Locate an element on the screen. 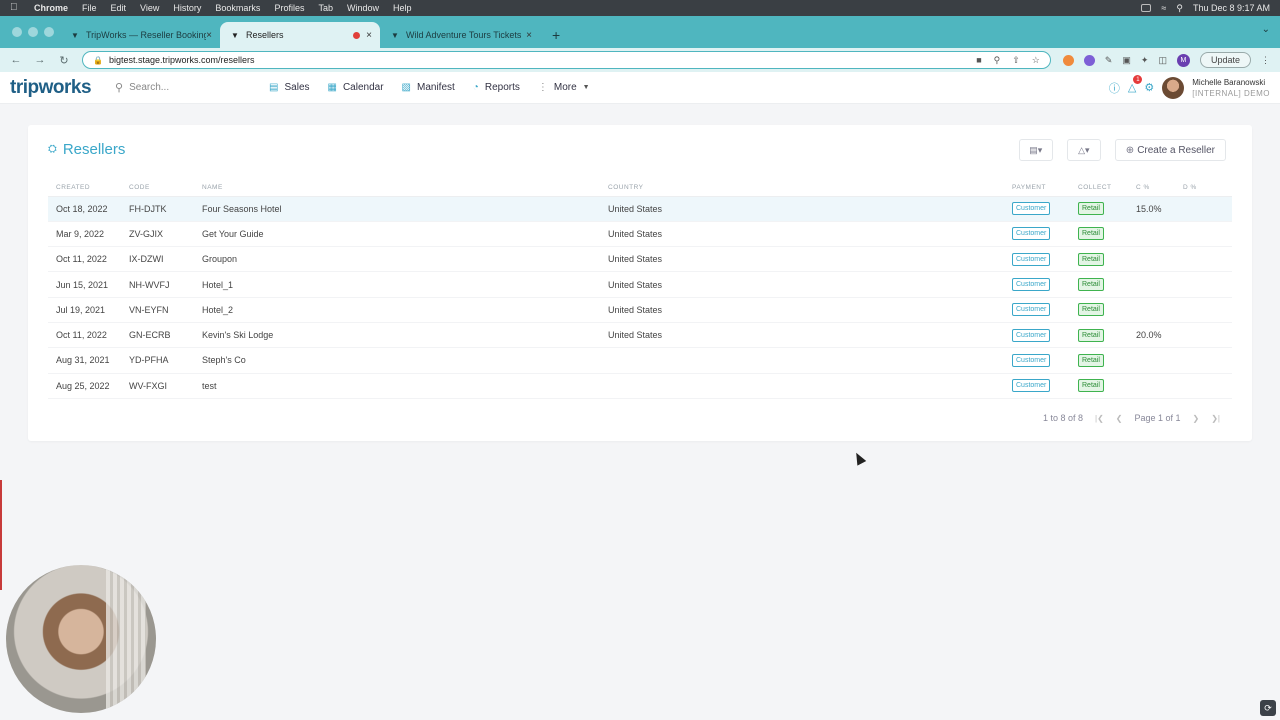  last-page-icon: ❯| is located at coordinates (1215, 418).